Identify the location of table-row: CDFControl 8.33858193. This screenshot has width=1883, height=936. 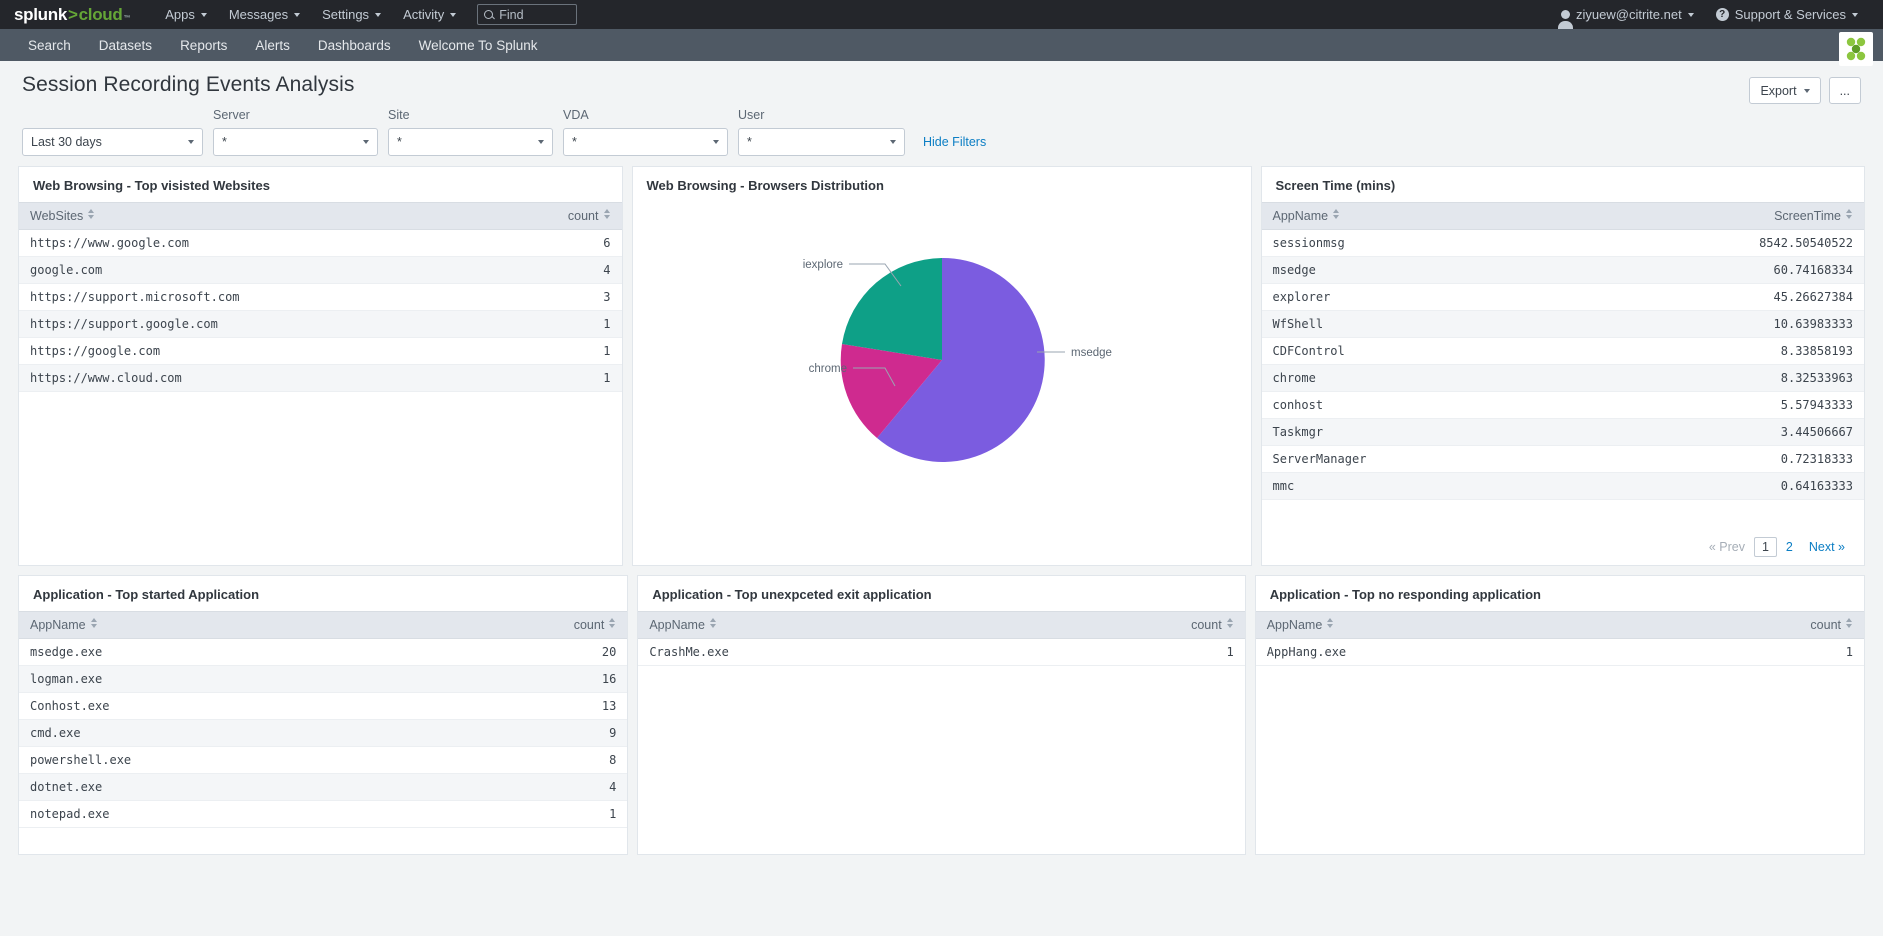
(1562, 351).